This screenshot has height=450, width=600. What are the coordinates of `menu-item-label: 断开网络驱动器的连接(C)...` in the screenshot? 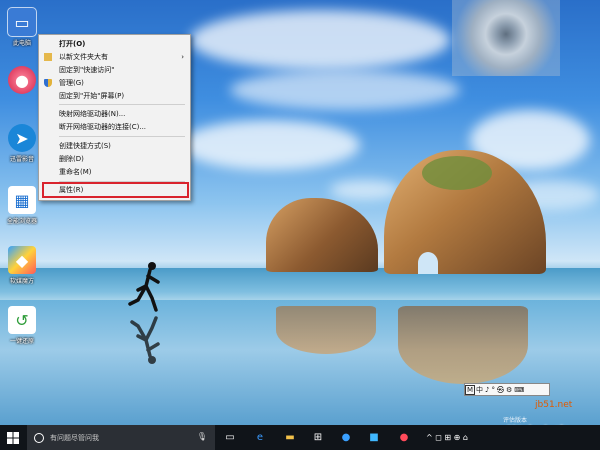 It's located at (103, 127).